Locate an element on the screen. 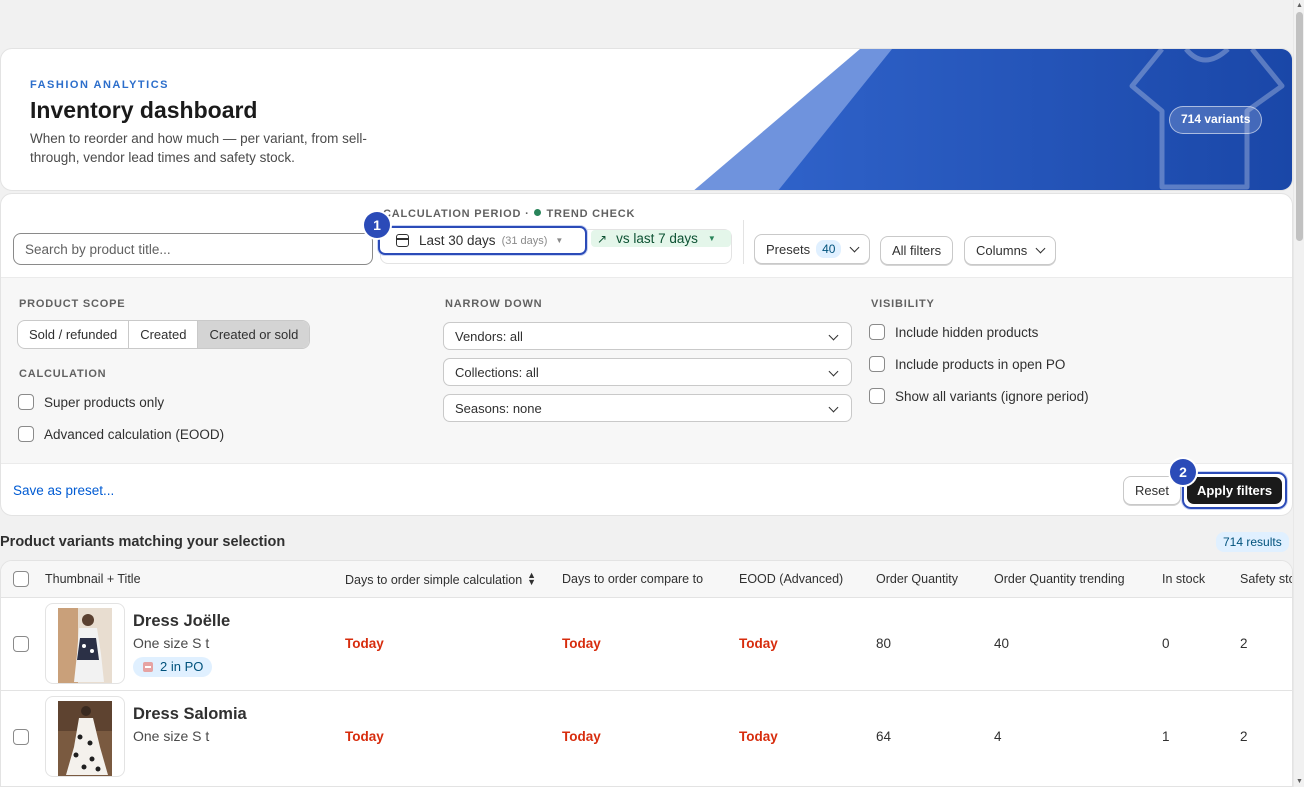 This screenshot has height=787, width=1304. column-header-days-compare: Days to order compare to is located at coordinates (632, 579).